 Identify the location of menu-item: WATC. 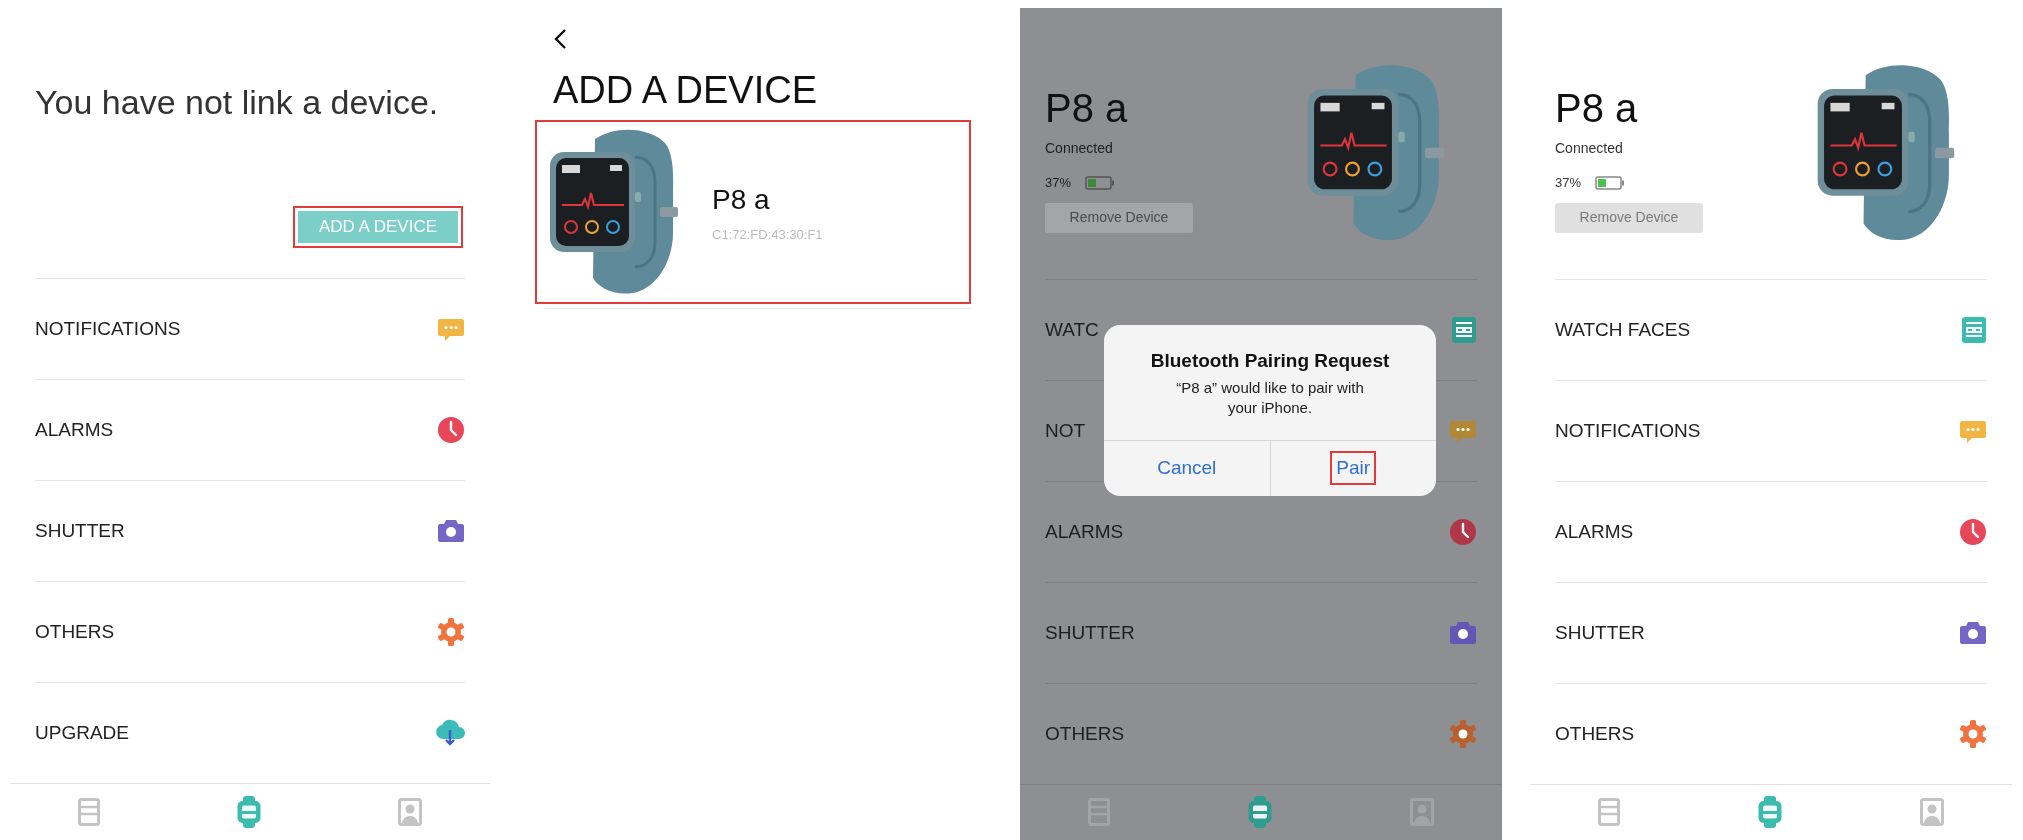
(1072, 330).